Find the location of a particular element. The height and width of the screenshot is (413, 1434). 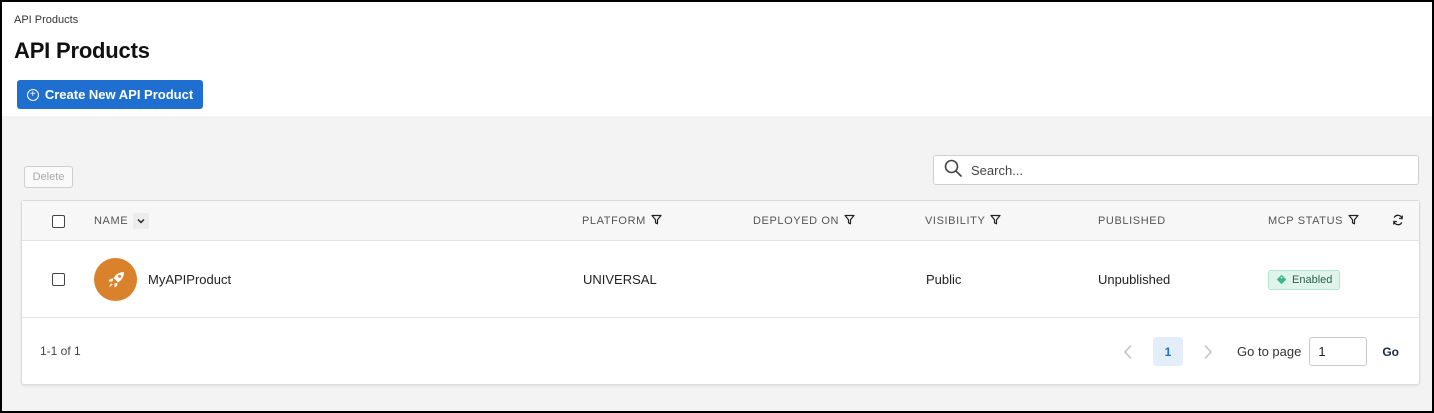

range-text: 1-1 of 1 is located at coordinates (60, 351).